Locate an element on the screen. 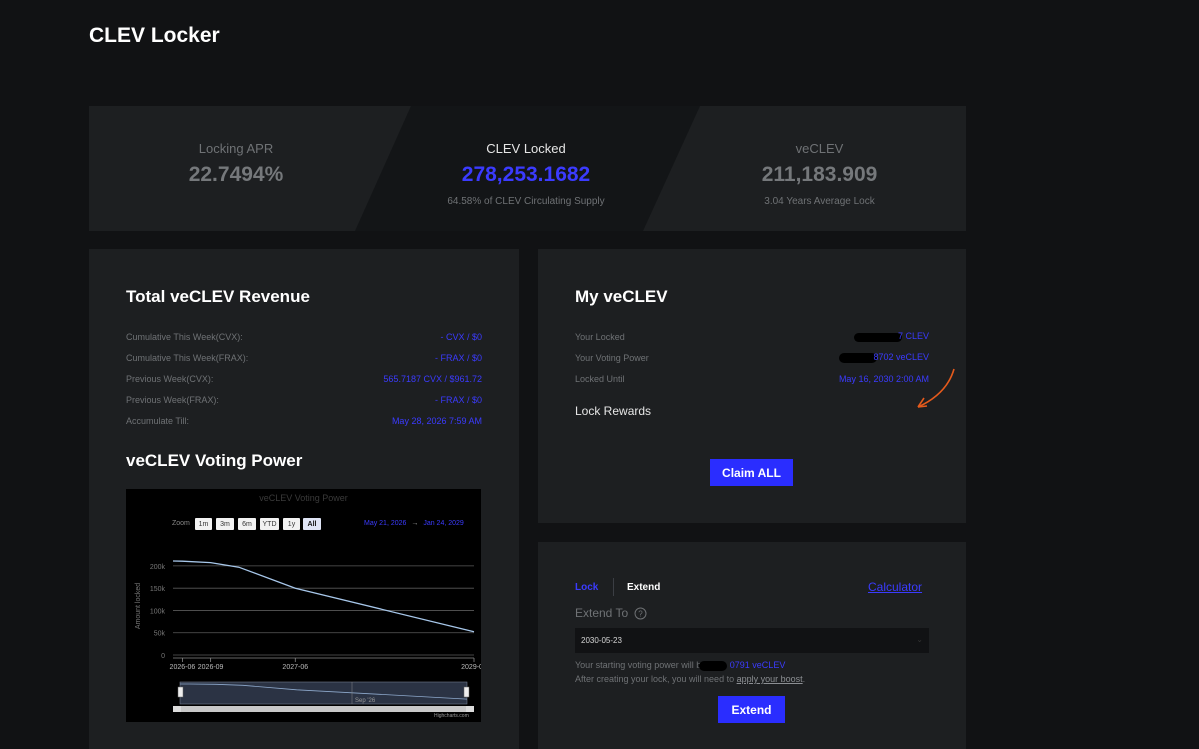 Image resolution: width=1199 pixels, height=749 pixels. revenue-row: Cumulative This Week(FRAX): - FRAX / $0 is located at coordinates (304, 357).